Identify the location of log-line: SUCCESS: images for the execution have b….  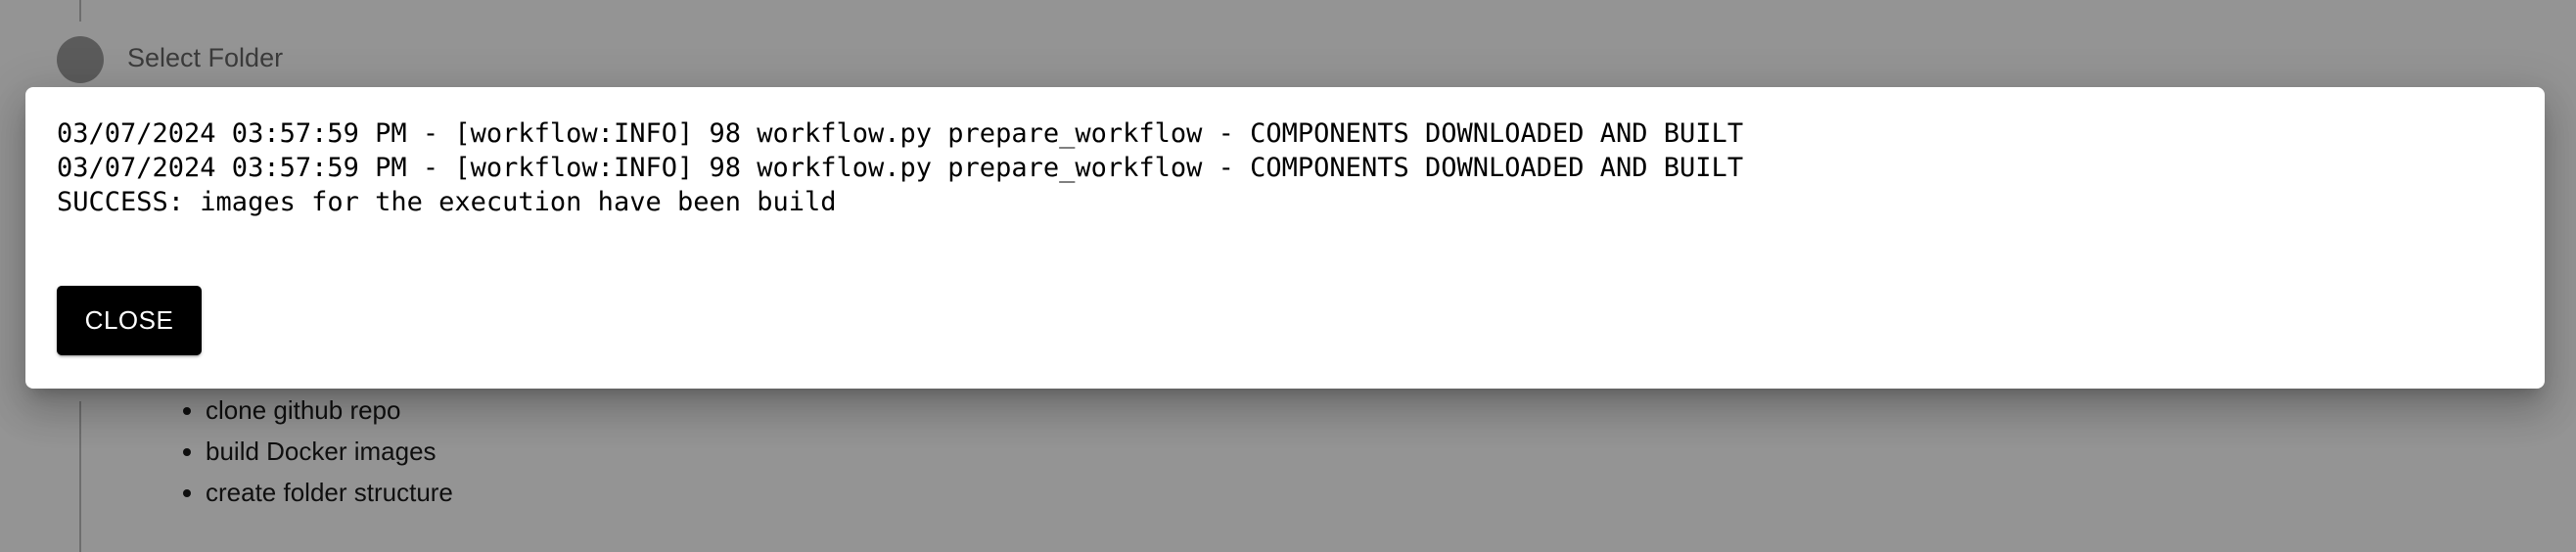
(447, 202).